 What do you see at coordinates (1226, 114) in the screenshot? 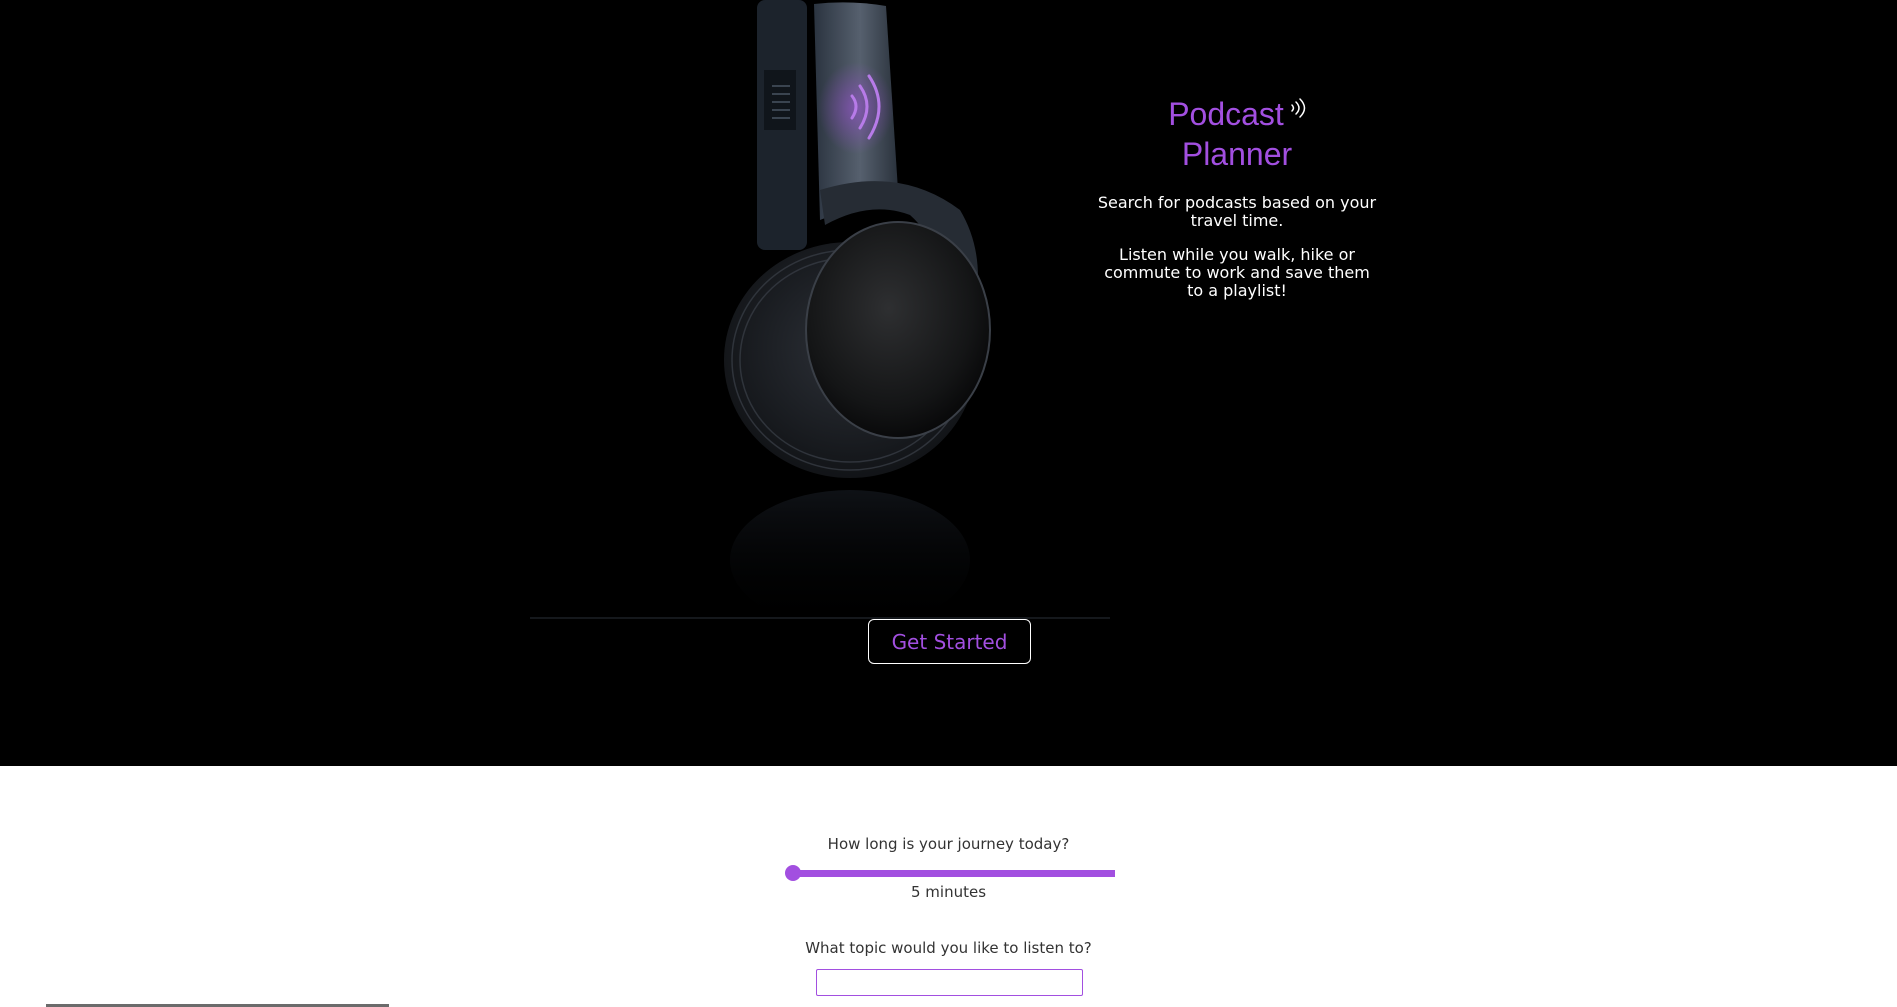
I see `title-line-1-text: Podcast` at bounding box center [1226, 114].